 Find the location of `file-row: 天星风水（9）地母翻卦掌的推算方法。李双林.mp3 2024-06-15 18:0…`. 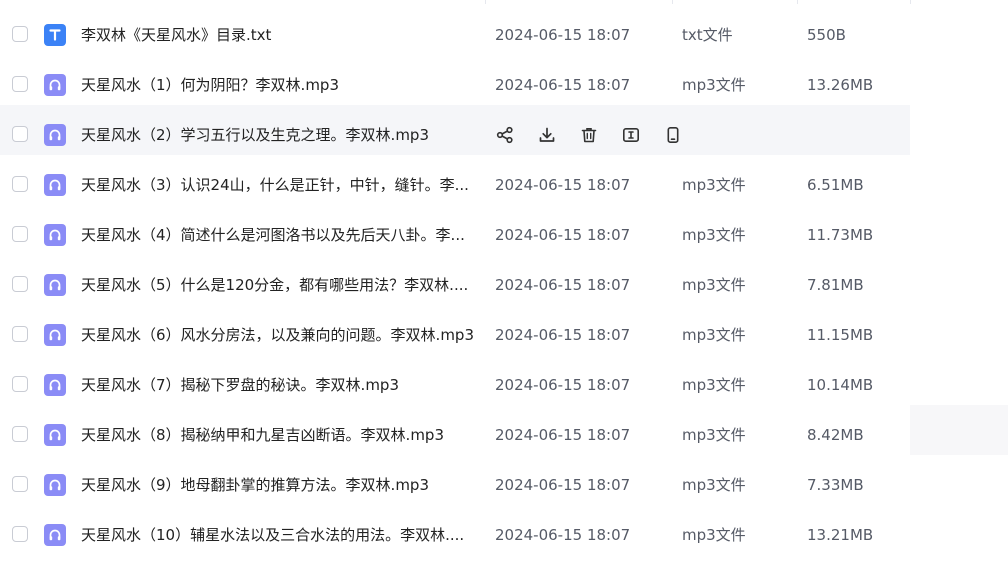

file-row: 天星风水（9）地母翻卦掌的推算方法。李双林.mp3 2024-06-15 18:0… is located at coordinates (455, 480).